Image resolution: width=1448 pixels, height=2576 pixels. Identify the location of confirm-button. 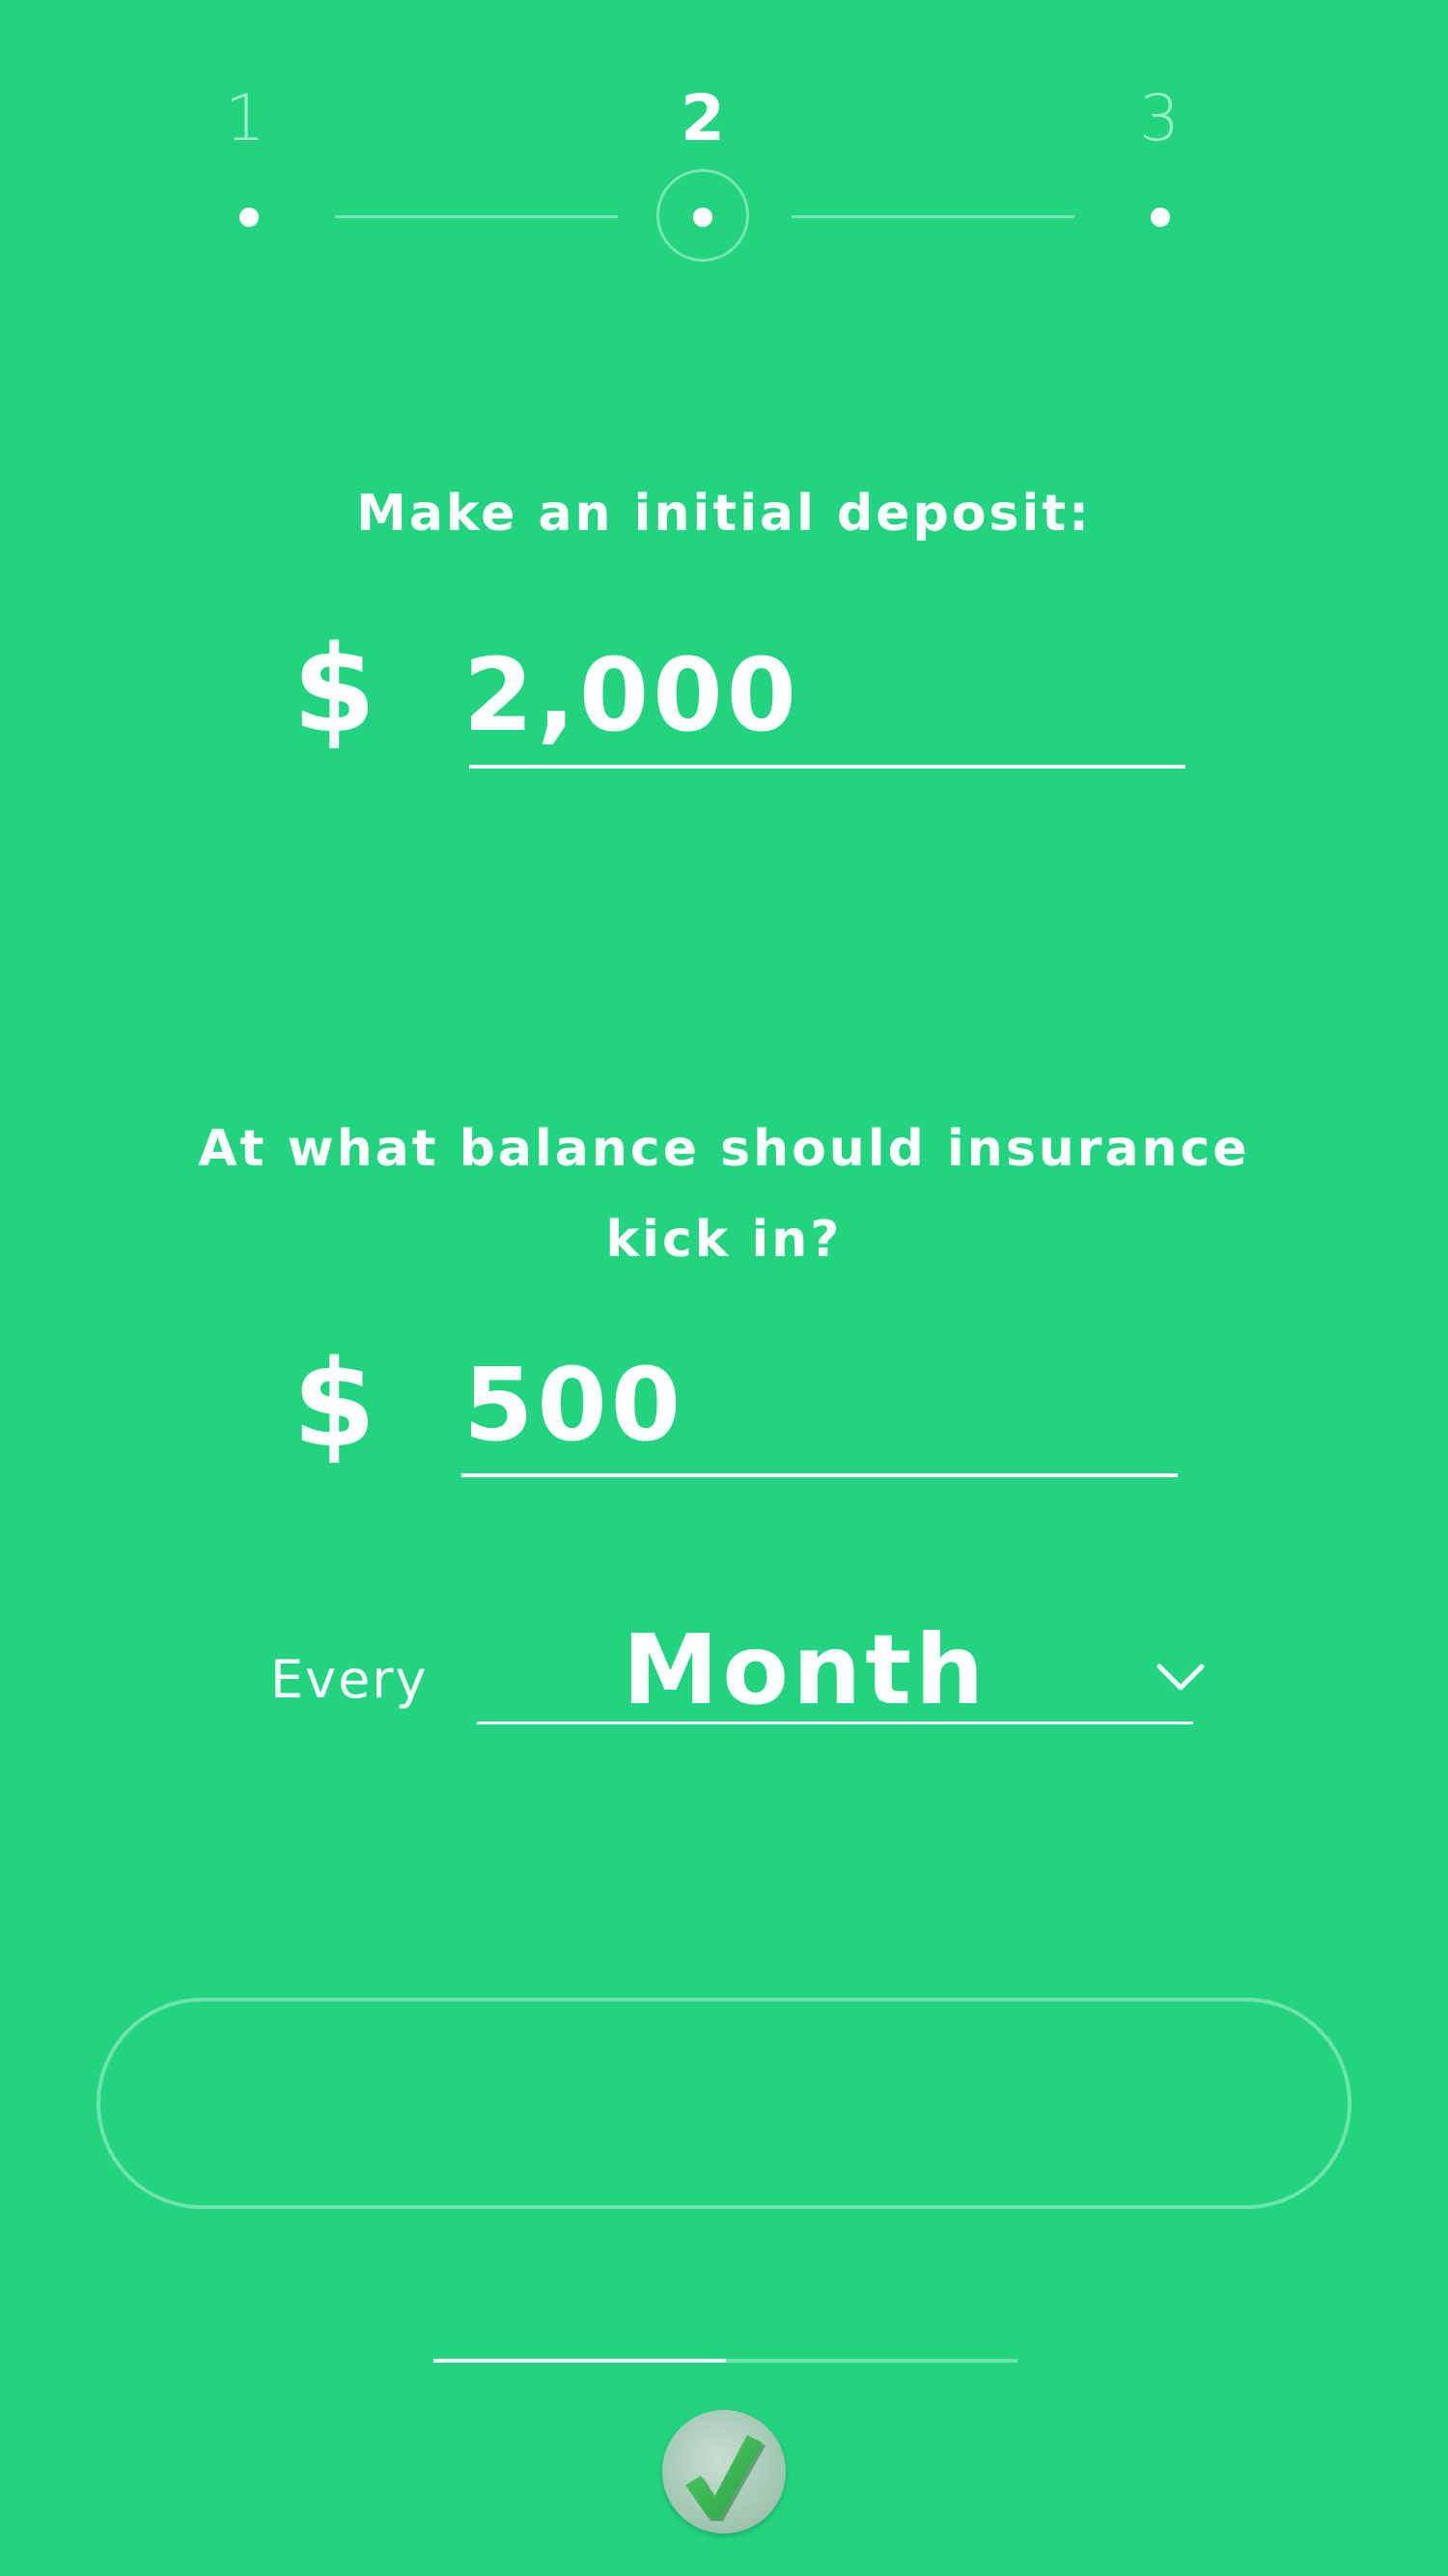
(724, 2472).